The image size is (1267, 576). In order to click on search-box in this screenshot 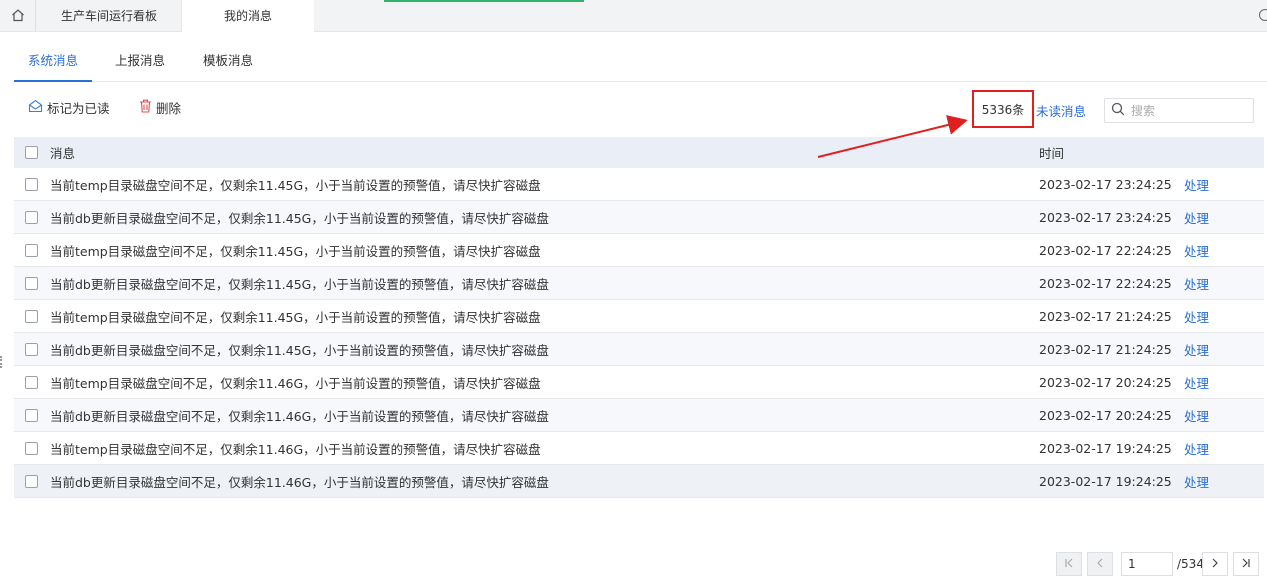, I will do `click(1179, 110)`.